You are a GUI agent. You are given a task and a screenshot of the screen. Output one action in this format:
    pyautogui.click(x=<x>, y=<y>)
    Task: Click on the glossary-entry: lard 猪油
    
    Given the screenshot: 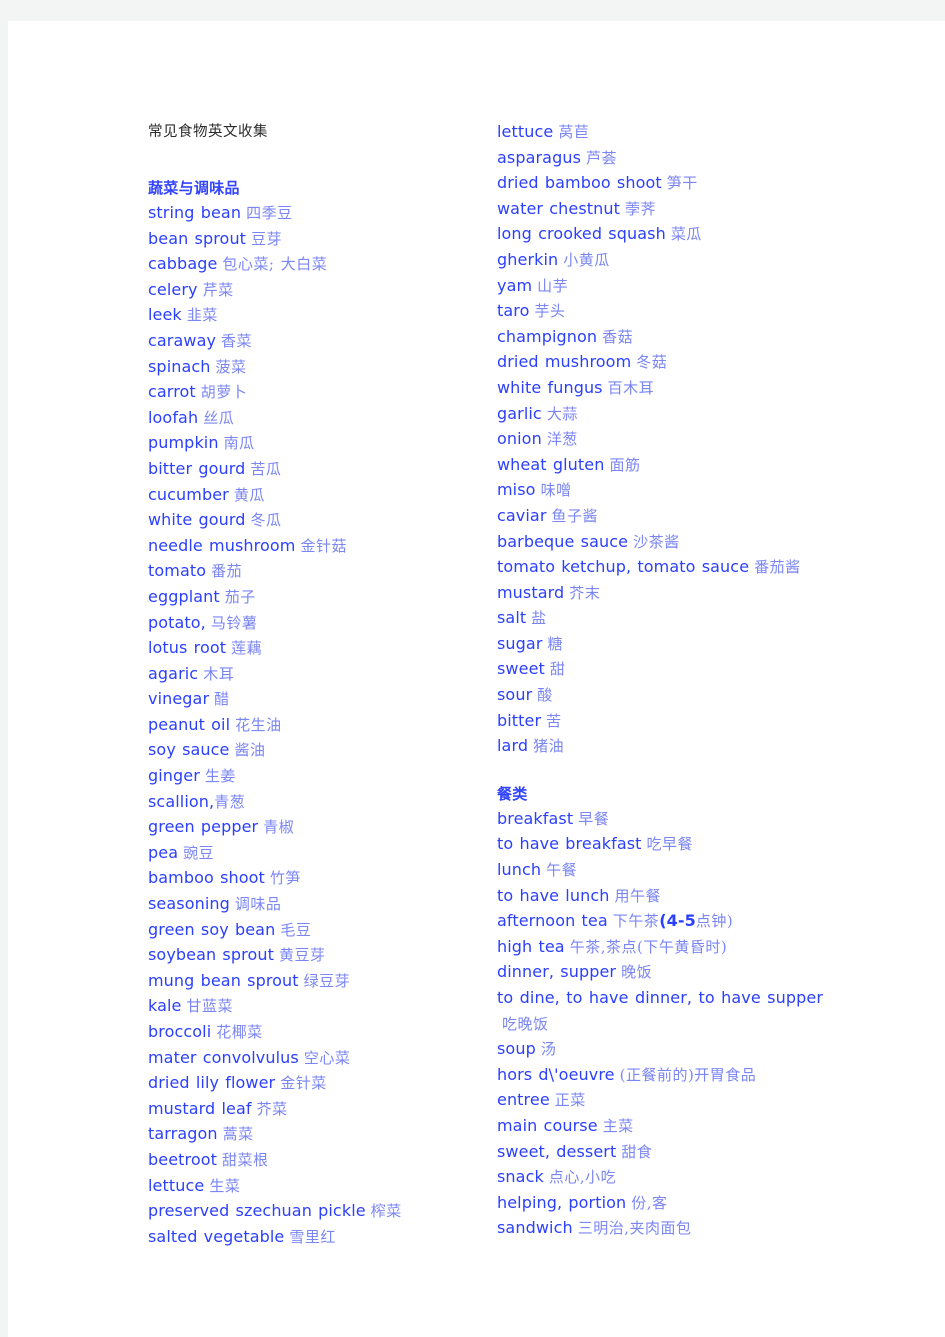 What is the action you would take?
    pyautogui.click(x=660, y=747)
    